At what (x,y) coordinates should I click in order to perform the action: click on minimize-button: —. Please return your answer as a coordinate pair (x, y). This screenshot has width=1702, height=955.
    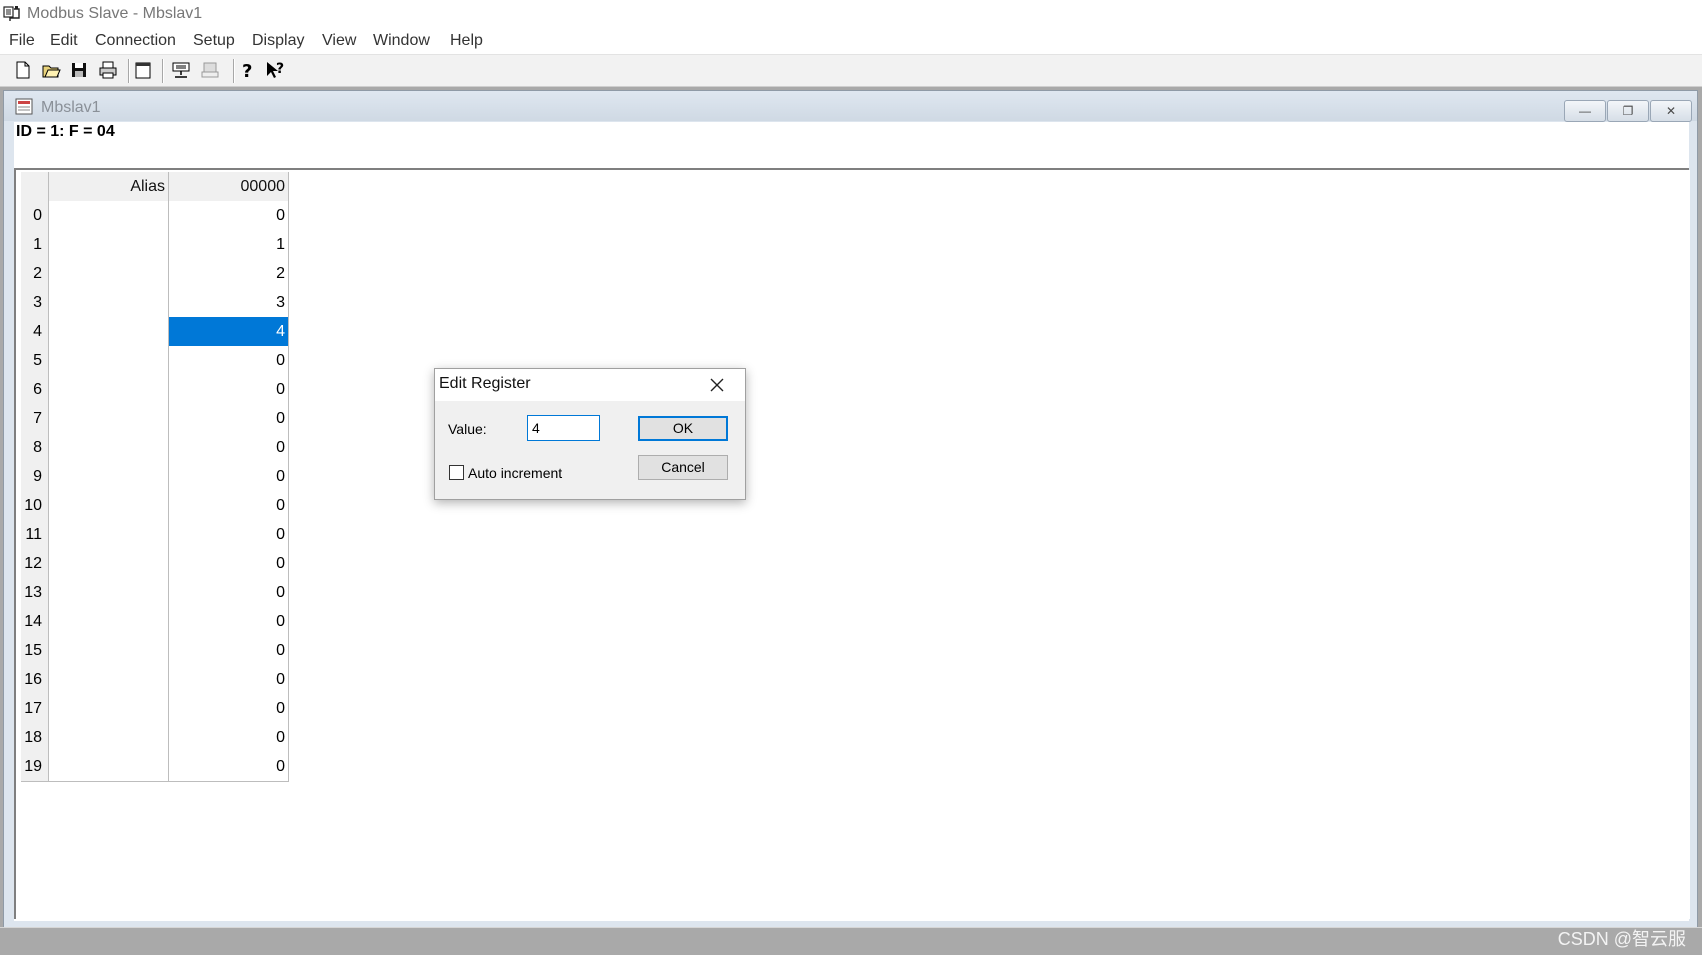
    Looking at the image, I should click on (1585, 111).